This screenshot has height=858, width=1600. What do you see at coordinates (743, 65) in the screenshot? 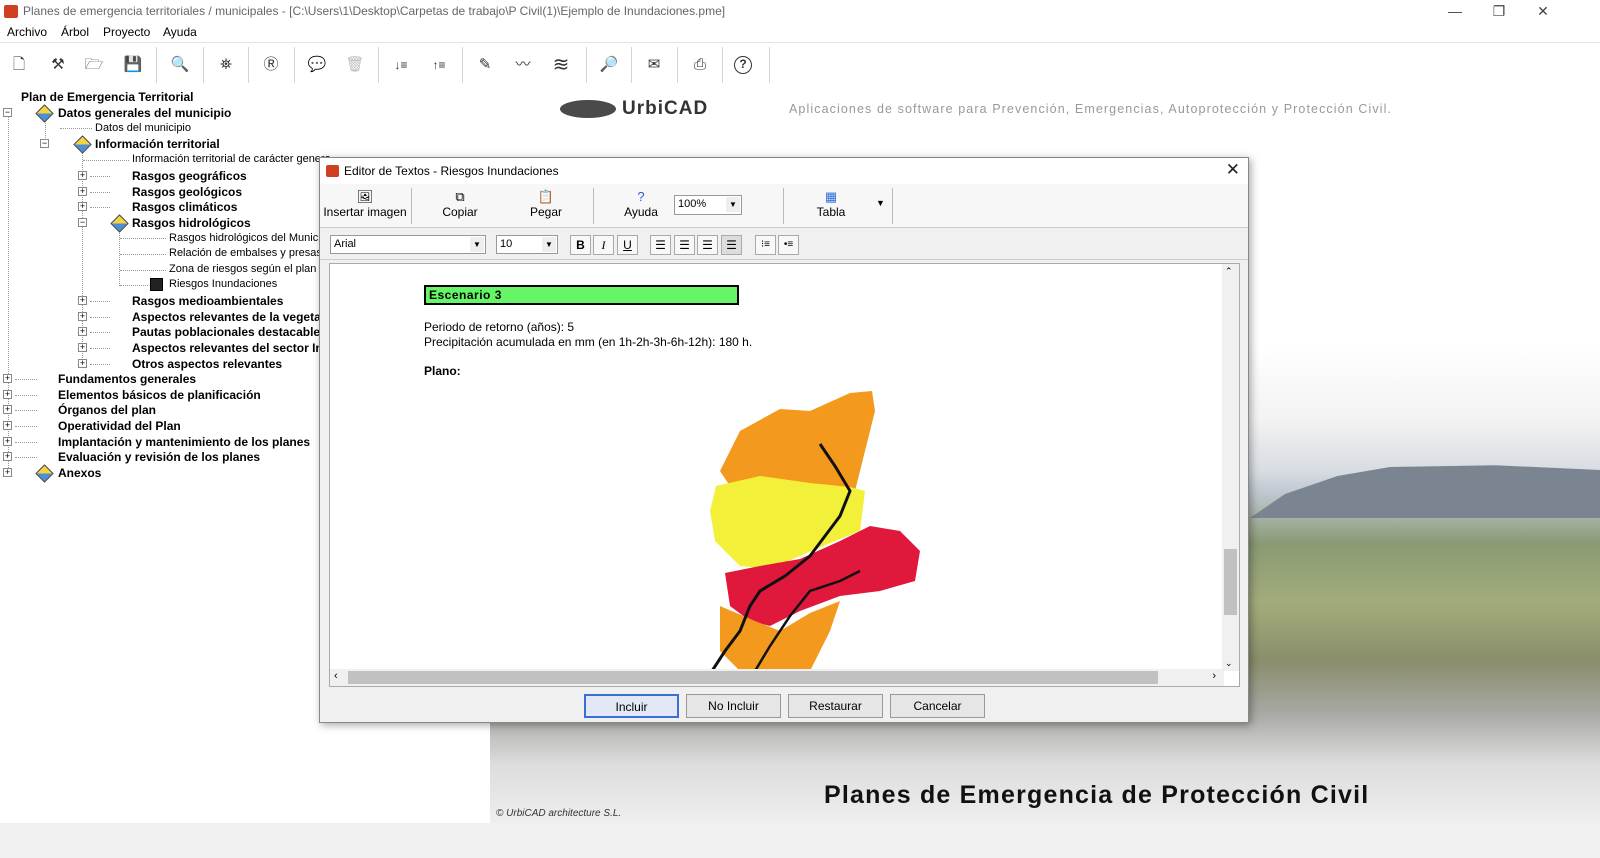
I see `help-icon: ?` at bounding box center [743, 65].